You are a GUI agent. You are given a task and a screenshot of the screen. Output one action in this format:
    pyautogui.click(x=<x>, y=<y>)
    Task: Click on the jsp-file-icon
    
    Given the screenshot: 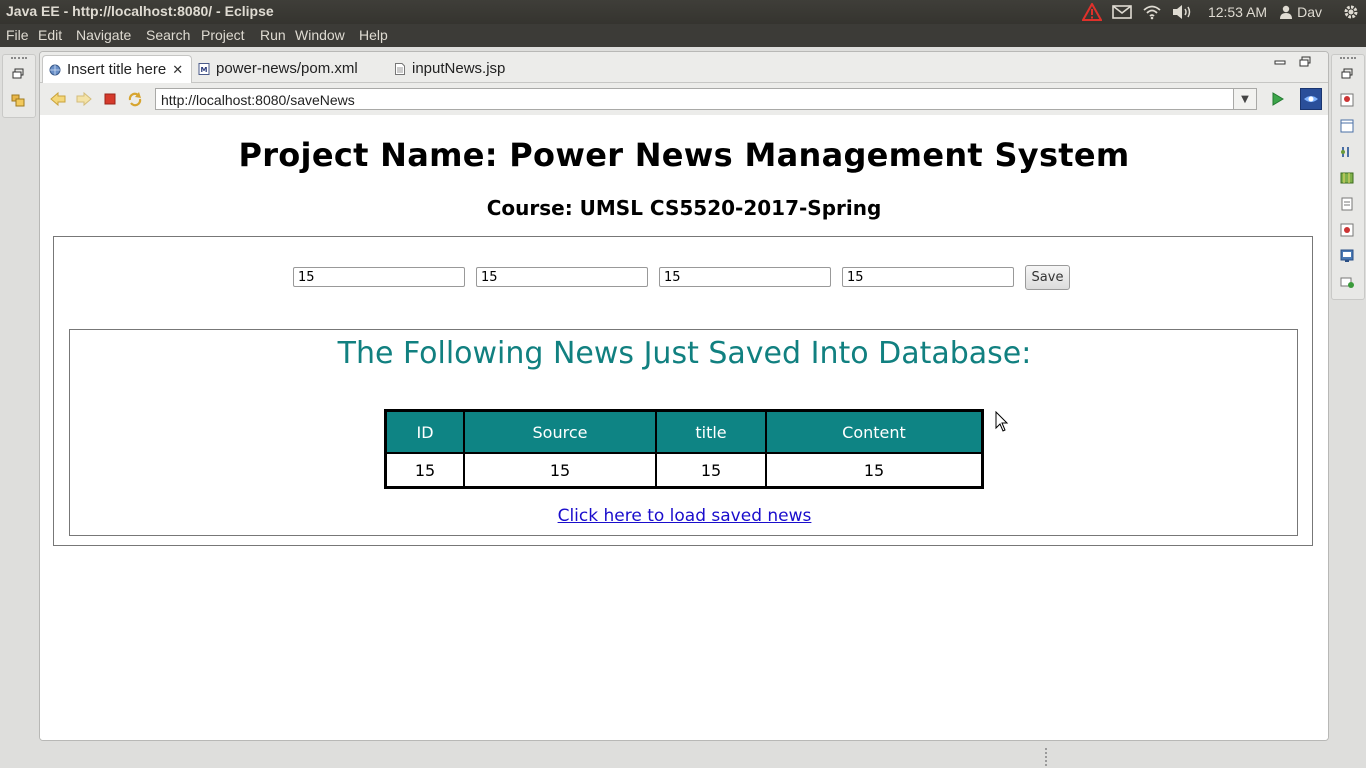 What is the action you would take?
    pyautogui.click(x=400, y=68)
    